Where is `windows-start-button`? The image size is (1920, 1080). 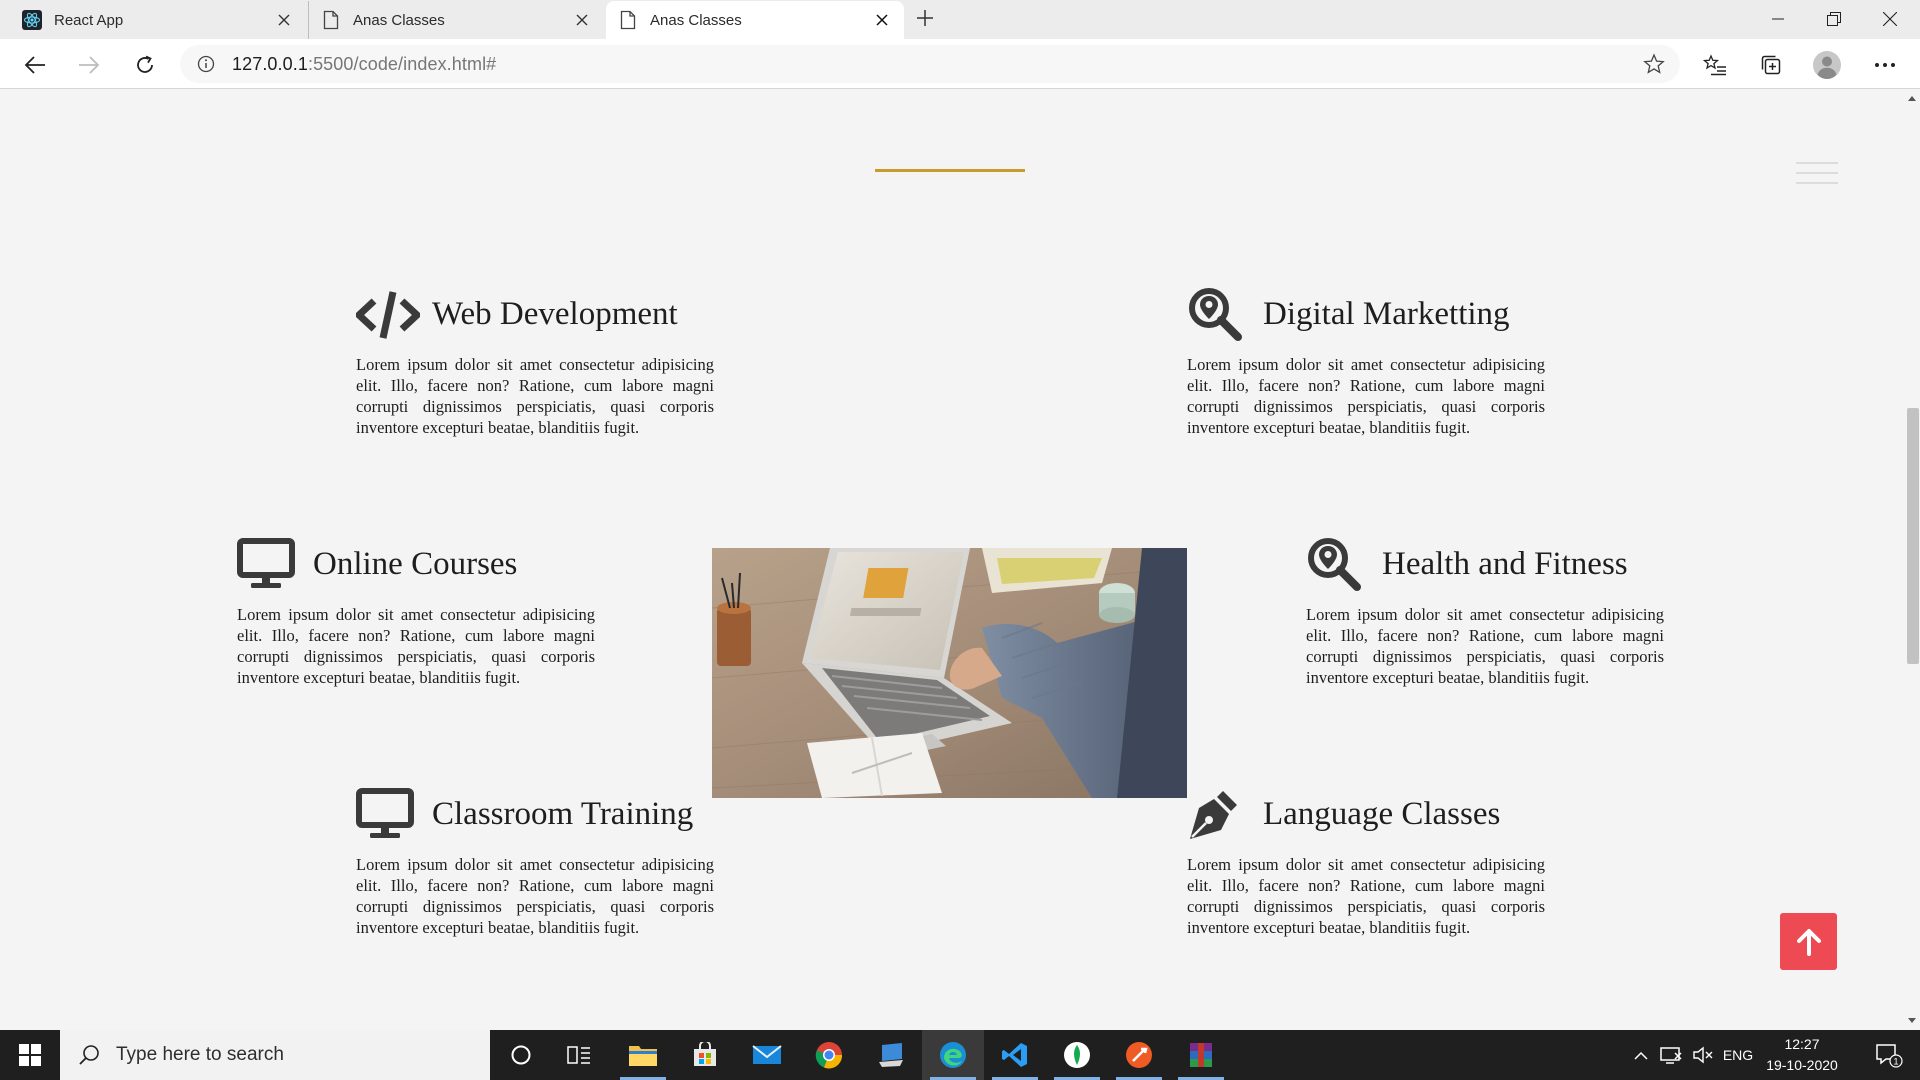
windows-start-button is located at coordinates (30, 1055).